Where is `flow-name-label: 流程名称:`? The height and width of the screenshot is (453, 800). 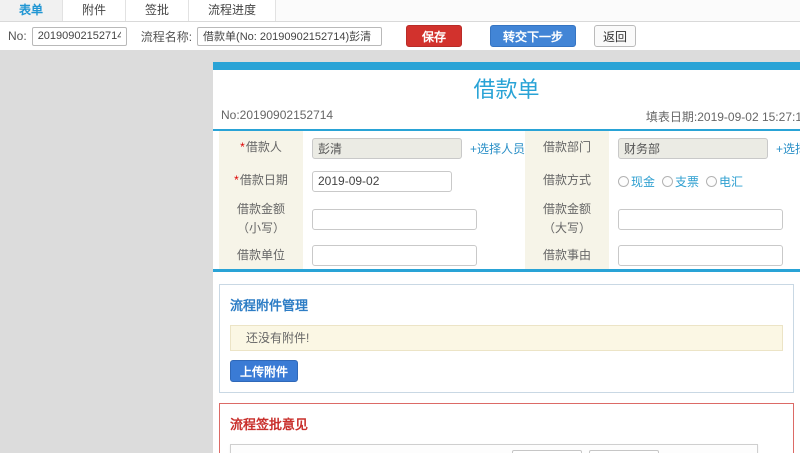 flow-name-label: 流程名称: is located at coordinates (166, 36).